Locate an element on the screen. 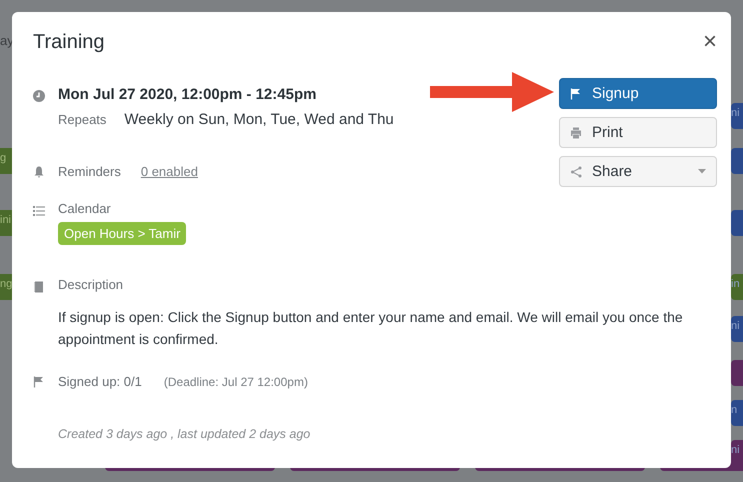  signed-up-count: Signed up: 0/1 is located at coordinates (100, 381).